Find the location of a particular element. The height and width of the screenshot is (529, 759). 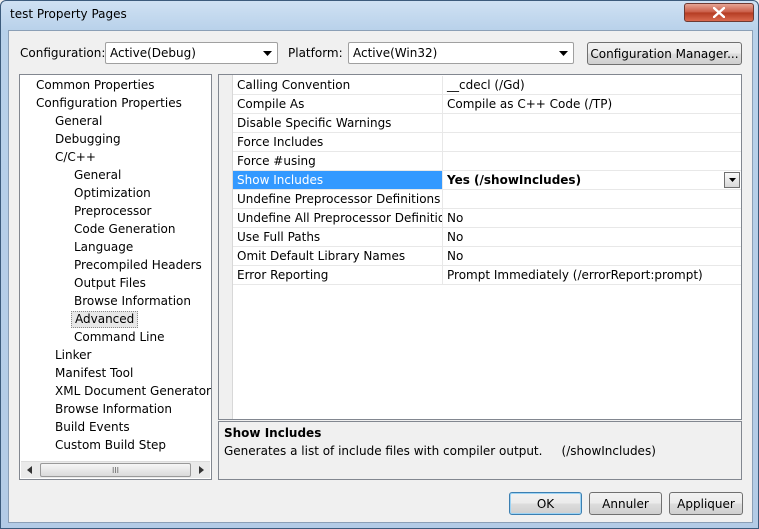

tree-item: Configuration Properties is located at coordinates (109, 103).